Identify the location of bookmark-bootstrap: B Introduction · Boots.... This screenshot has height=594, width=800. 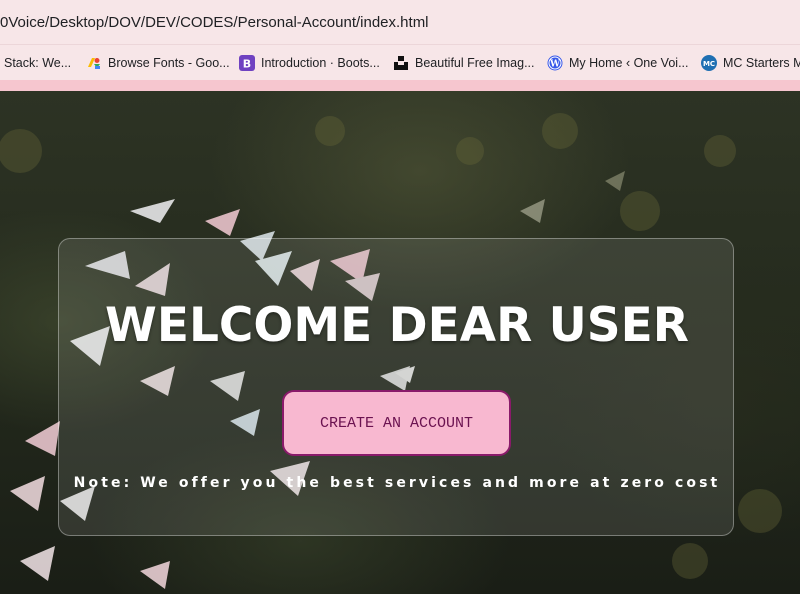
(309, 63).